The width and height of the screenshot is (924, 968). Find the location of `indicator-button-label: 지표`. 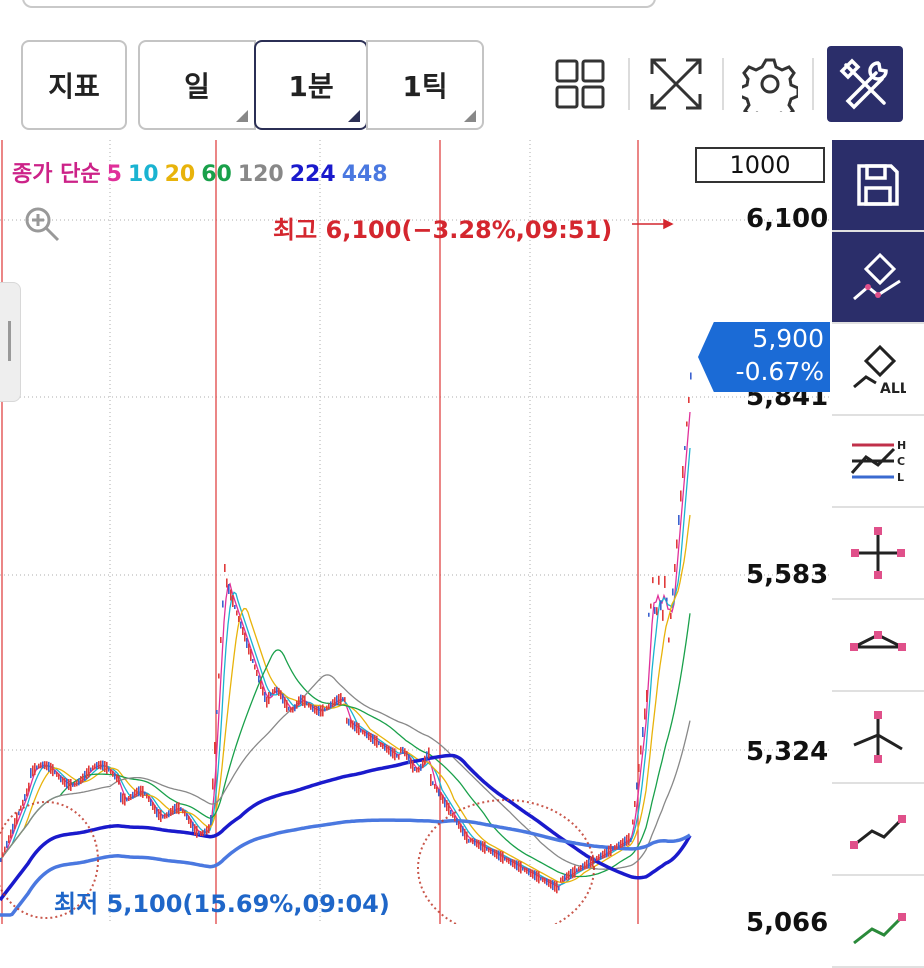

indicator-button-label: 지표 is located at coordinates (74, 86).